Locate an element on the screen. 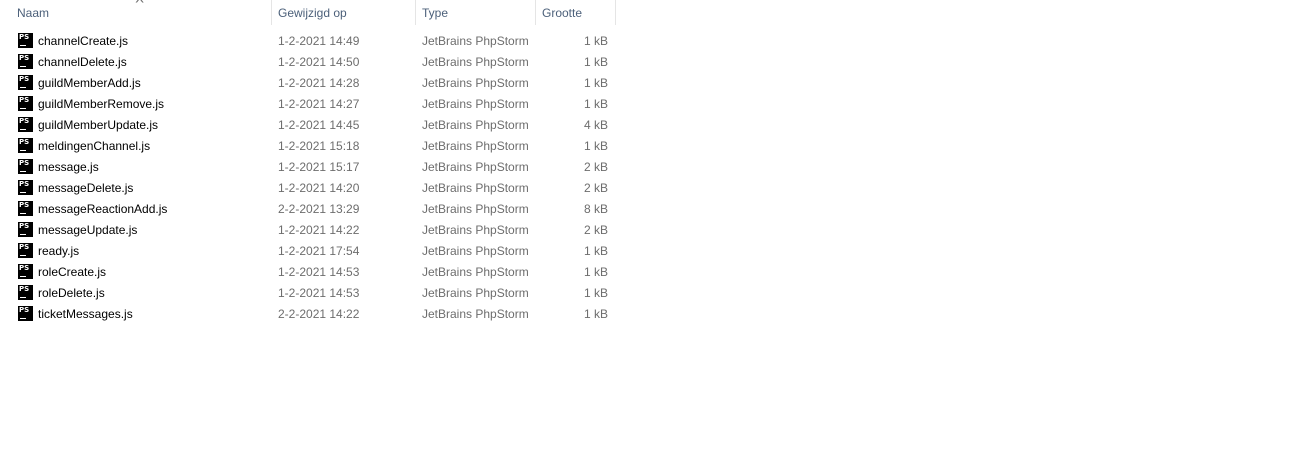  column-header-type: Type is located at coordinates (476, 12).